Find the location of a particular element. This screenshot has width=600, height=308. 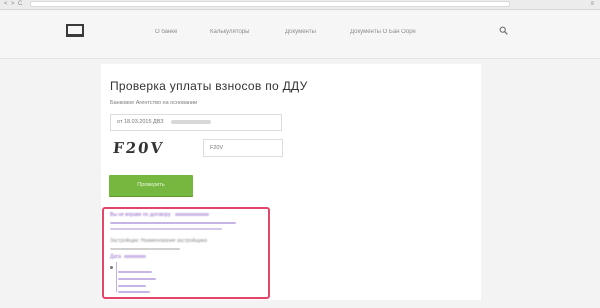

page-title: Проверка уплаты взносов по ДДУ is located at coordinates (209, 86).